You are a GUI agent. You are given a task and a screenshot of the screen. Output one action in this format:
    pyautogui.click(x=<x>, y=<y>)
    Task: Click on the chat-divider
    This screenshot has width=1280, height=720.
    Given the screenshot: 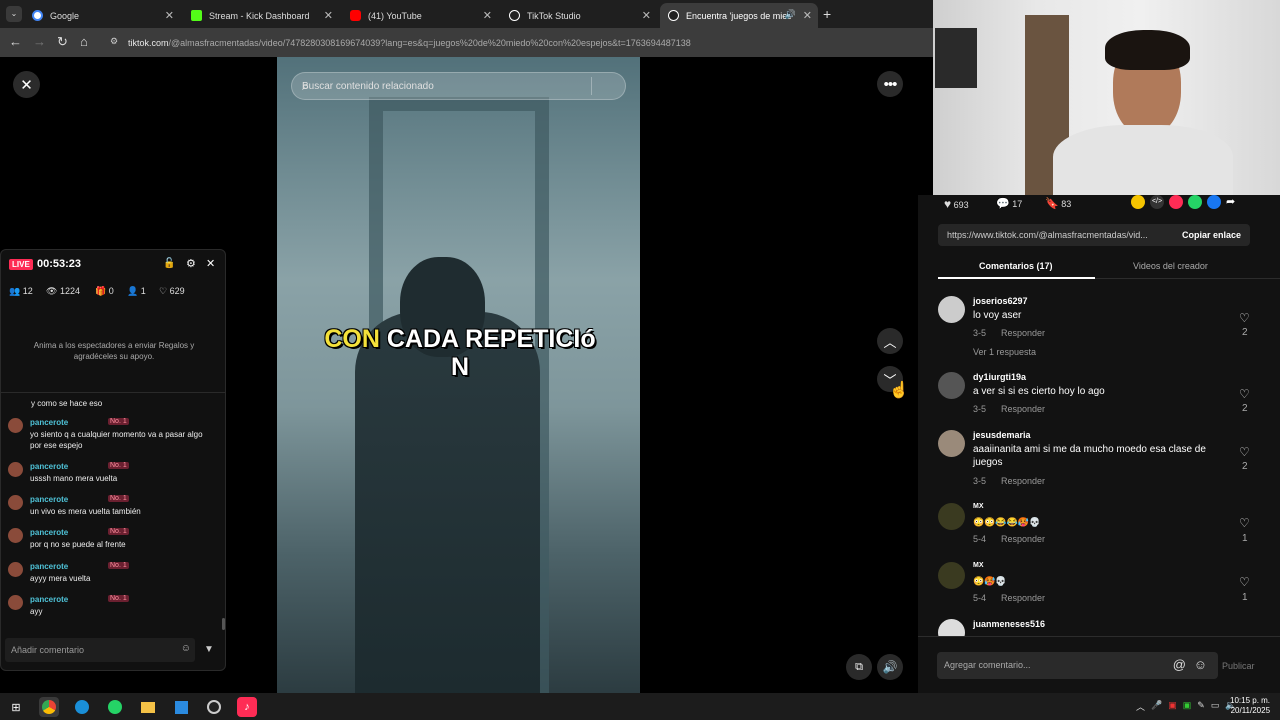 What is the action you would take?
    pyautogui.click(x=113, y=392)
    